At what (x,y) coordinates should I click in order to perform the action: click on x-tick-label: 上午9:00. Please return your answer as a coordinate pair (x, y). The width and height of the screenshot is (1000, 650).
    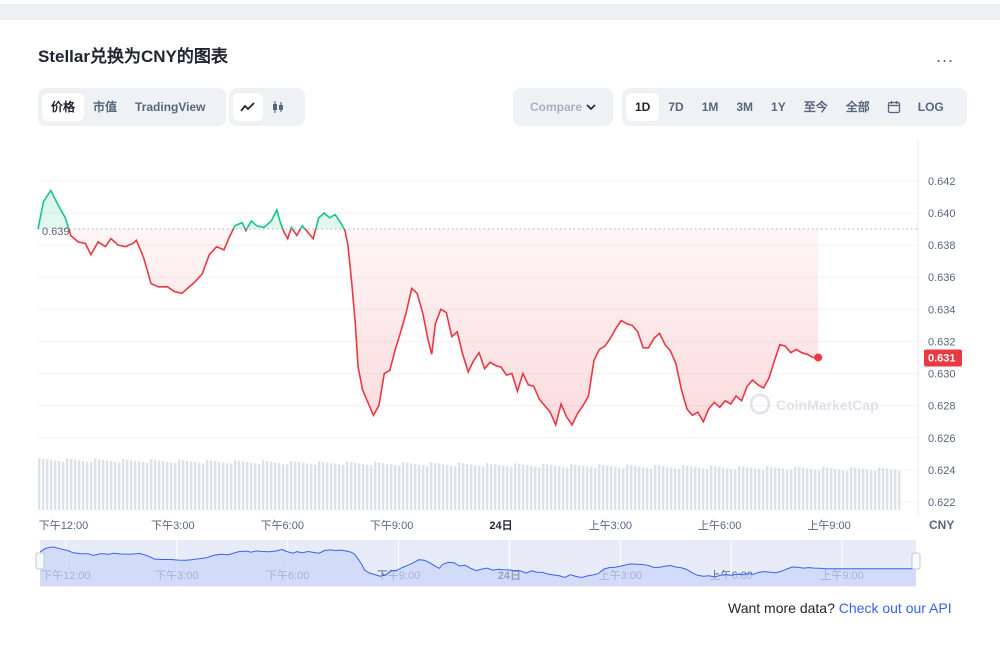
    Looking at the image, I should click on (828, 525).